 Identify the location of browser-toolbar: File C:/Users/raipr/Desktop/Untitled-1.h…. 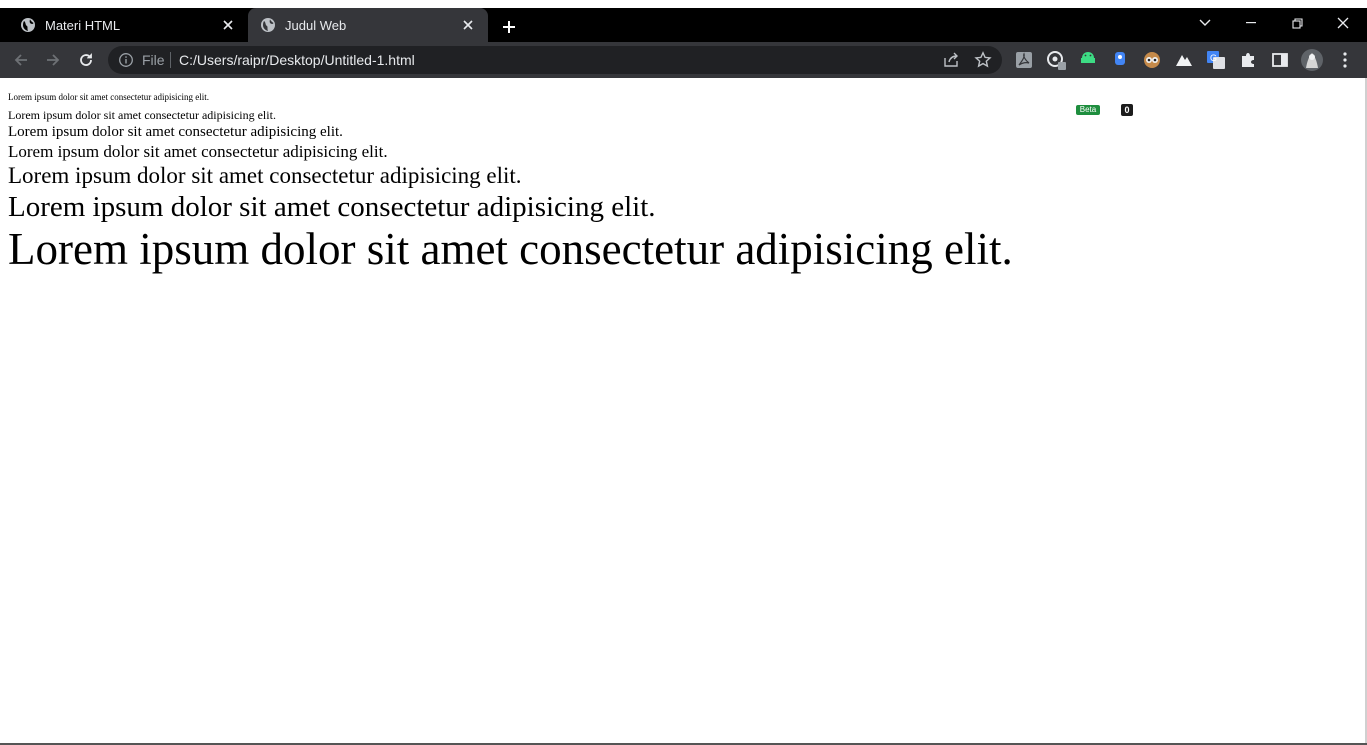
(683, 79).